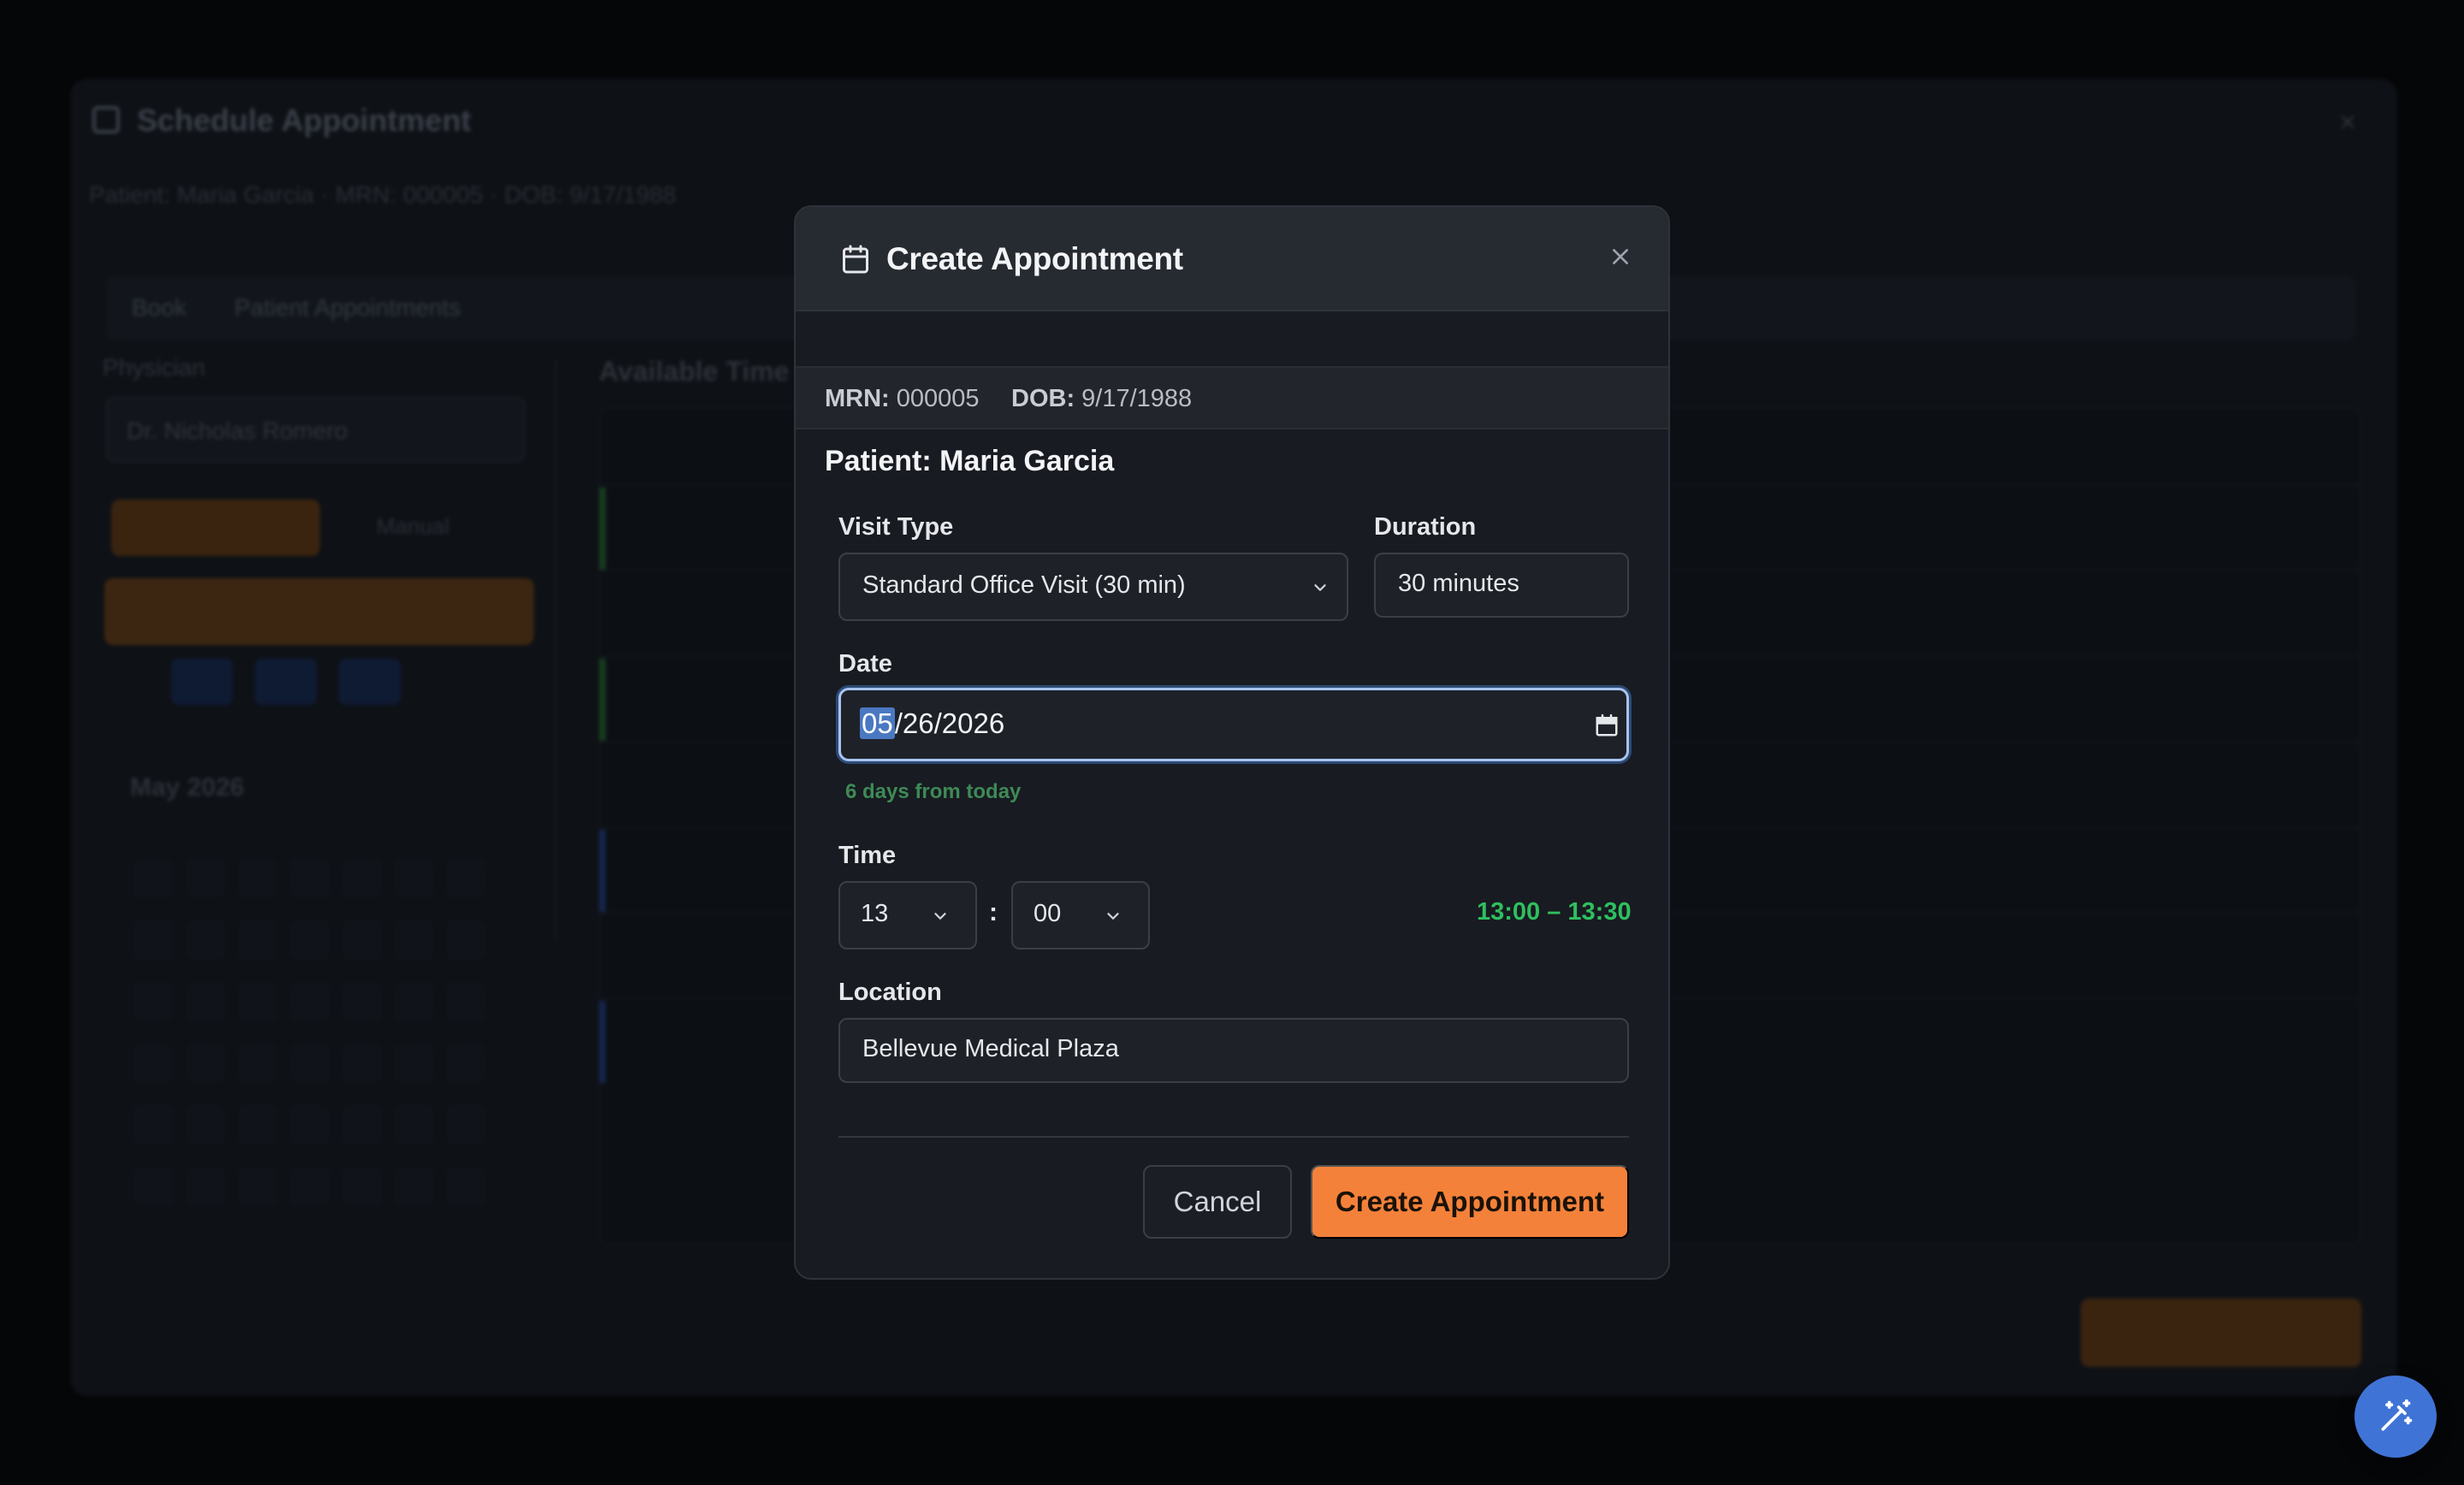  Describe the element at coordinates (1470, 1202) in the screenshot. I see `create-appointment-button: Create Appointment` at that location.